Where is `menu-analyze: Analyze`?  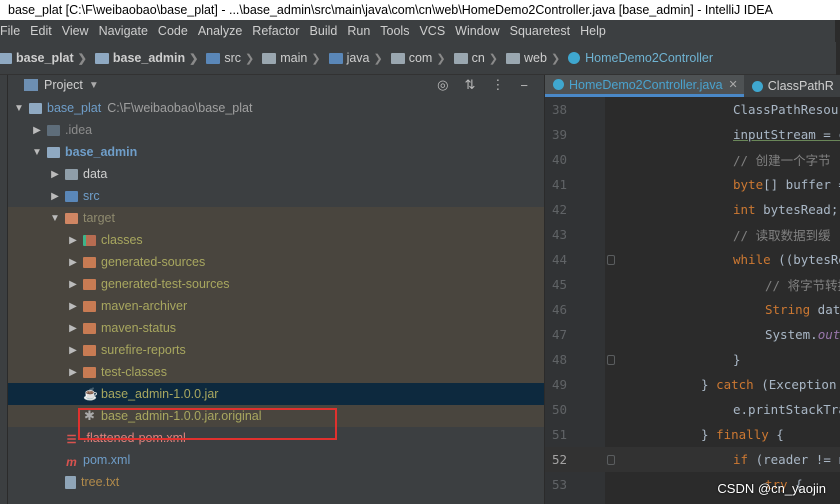
menu-analyze: Analyze is located at coordinates (220, 31).